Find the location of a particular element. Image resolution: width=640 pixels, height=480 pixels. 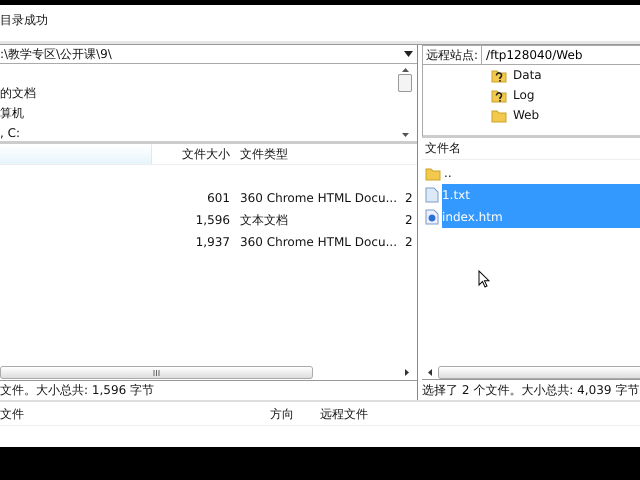

file-size: 1,937 is located at coordinates (212, 243).